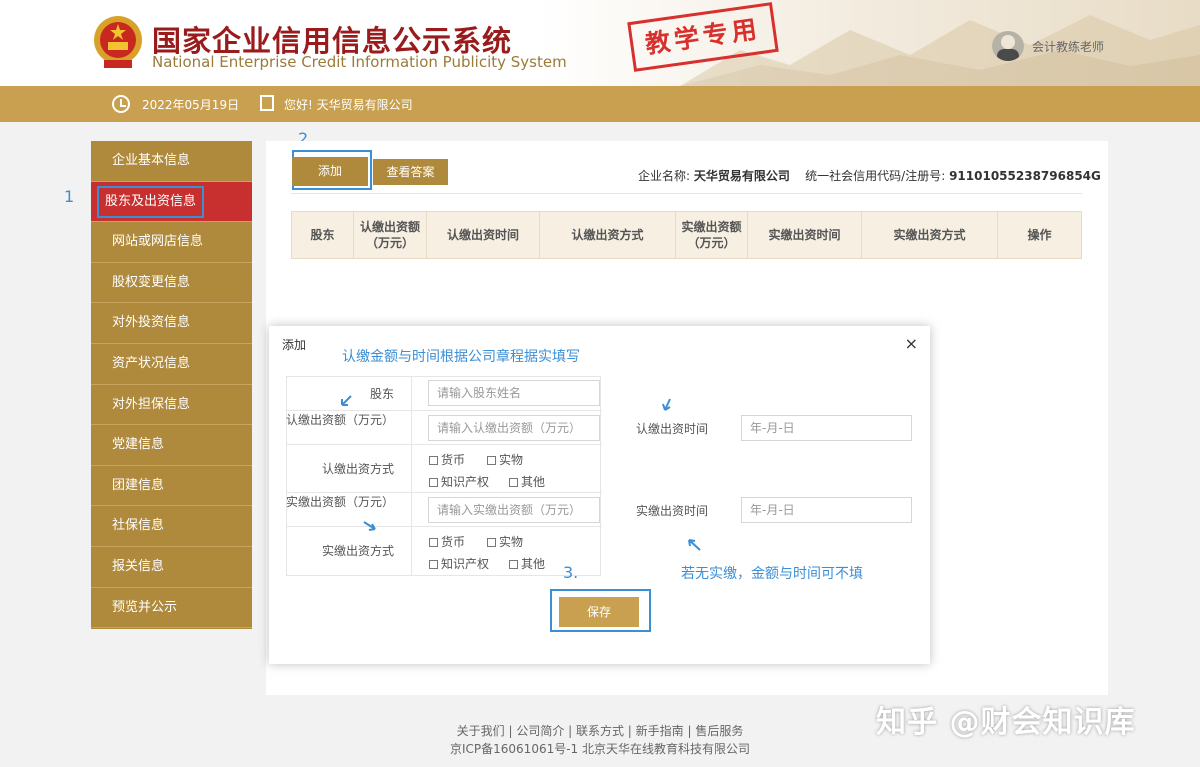 Image resolution: width=1200 pixels, height=767 pixels. What do you see at coordinates (930, 235) in the screenshot?
I see `col-paid-method: 实缴出资方式` at bounding box center [930, 235].